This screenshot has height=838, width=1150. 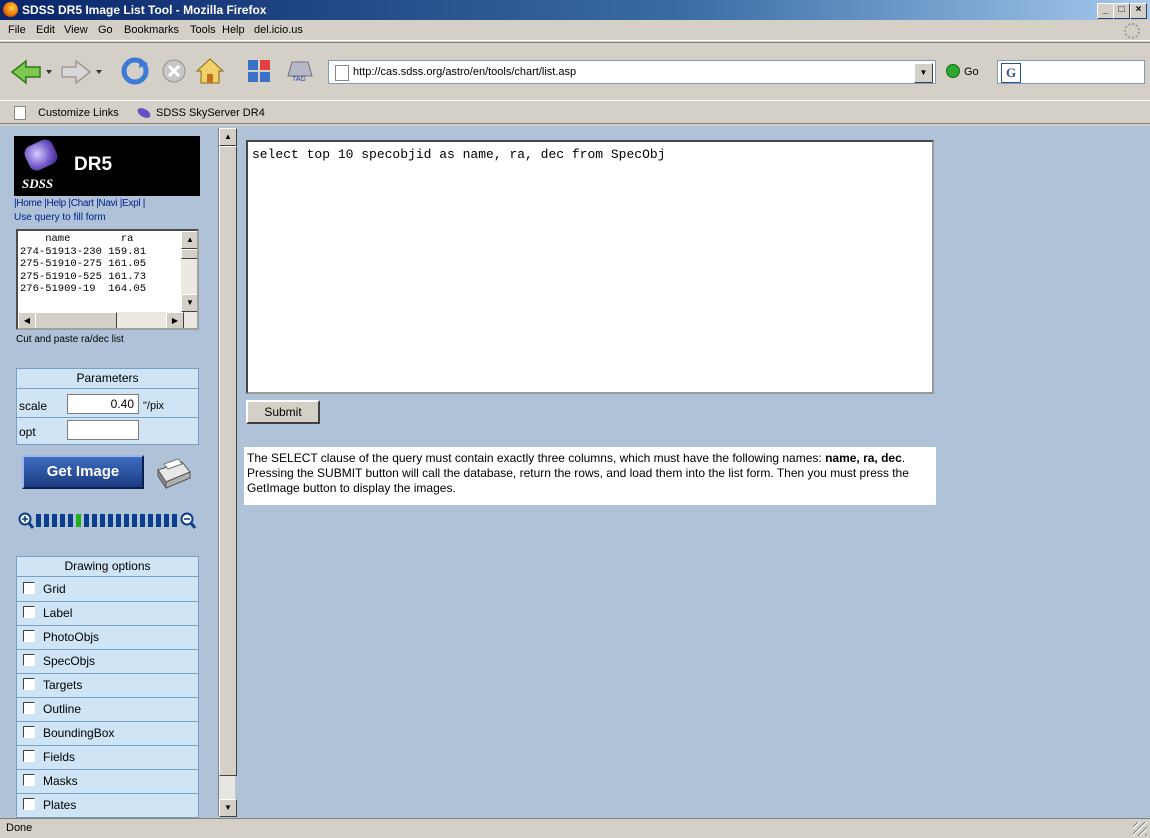 What do you see at coordinates (189, 240) in the screenshot?
I see `list-scroll-up: ▲` at bounding box center [189, 240].